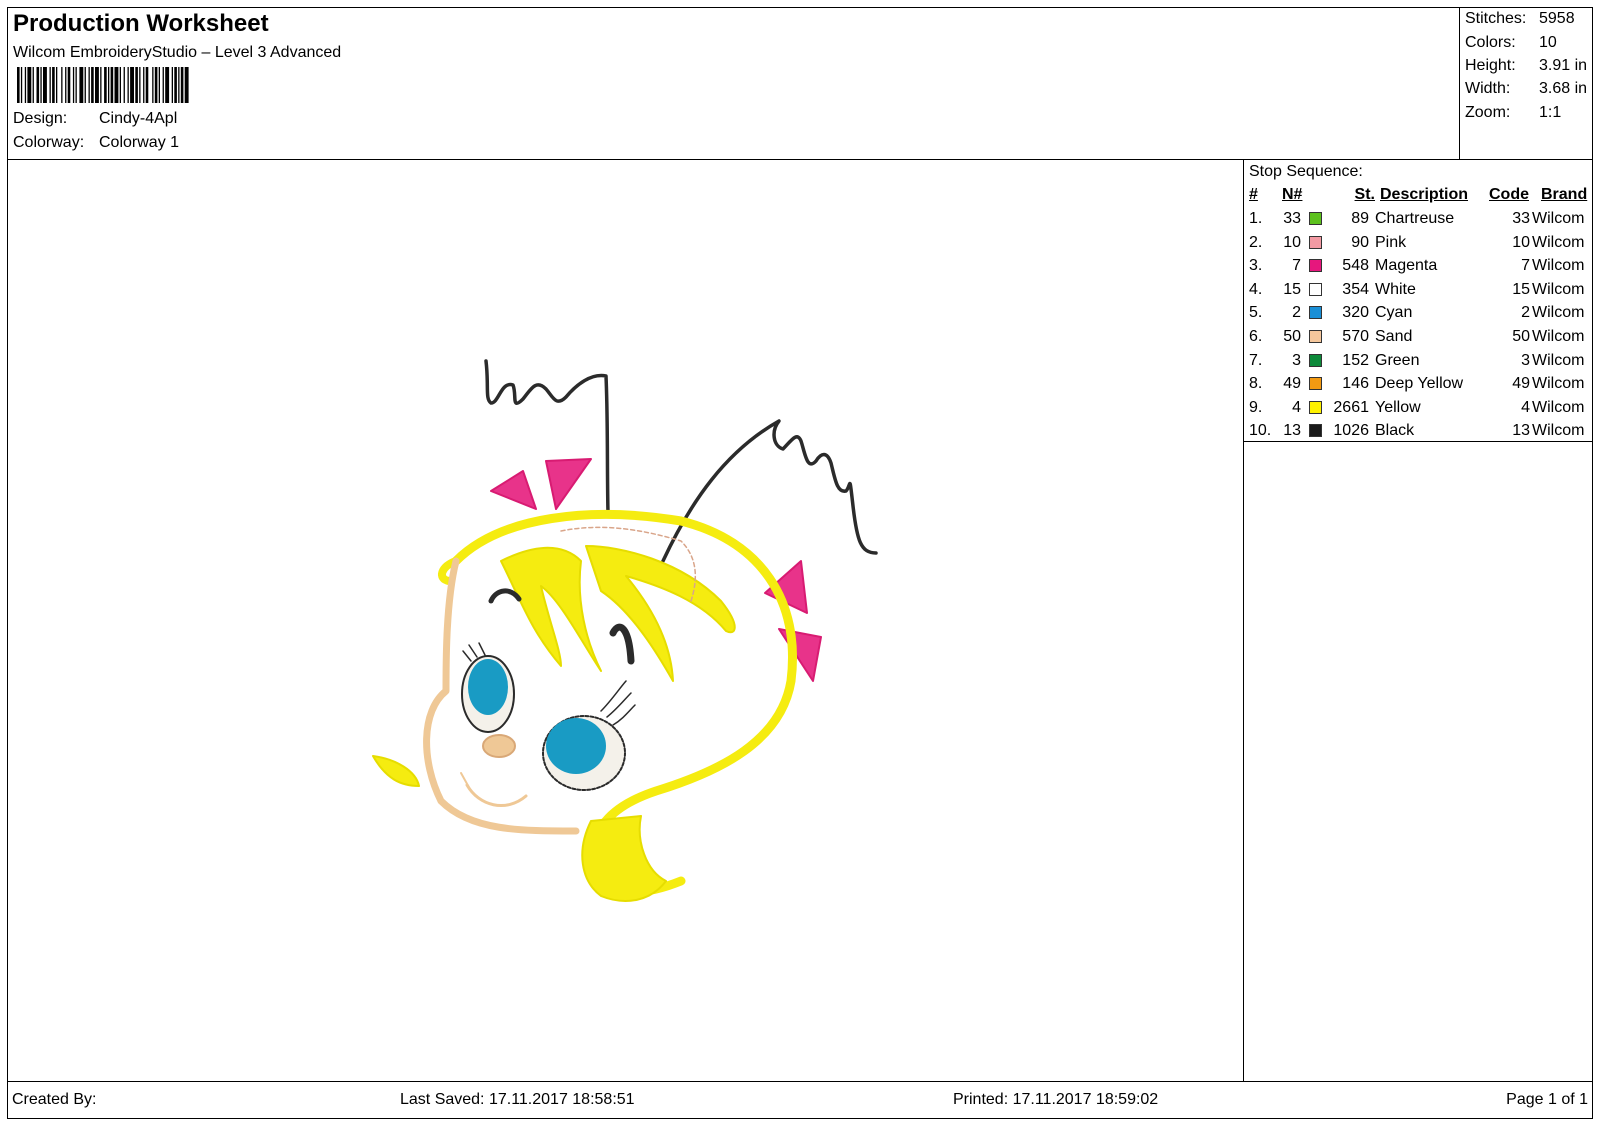  Describe the element at coordinates (1355, 336) in the screenshot. I see `row-stitches: 570` at that location.